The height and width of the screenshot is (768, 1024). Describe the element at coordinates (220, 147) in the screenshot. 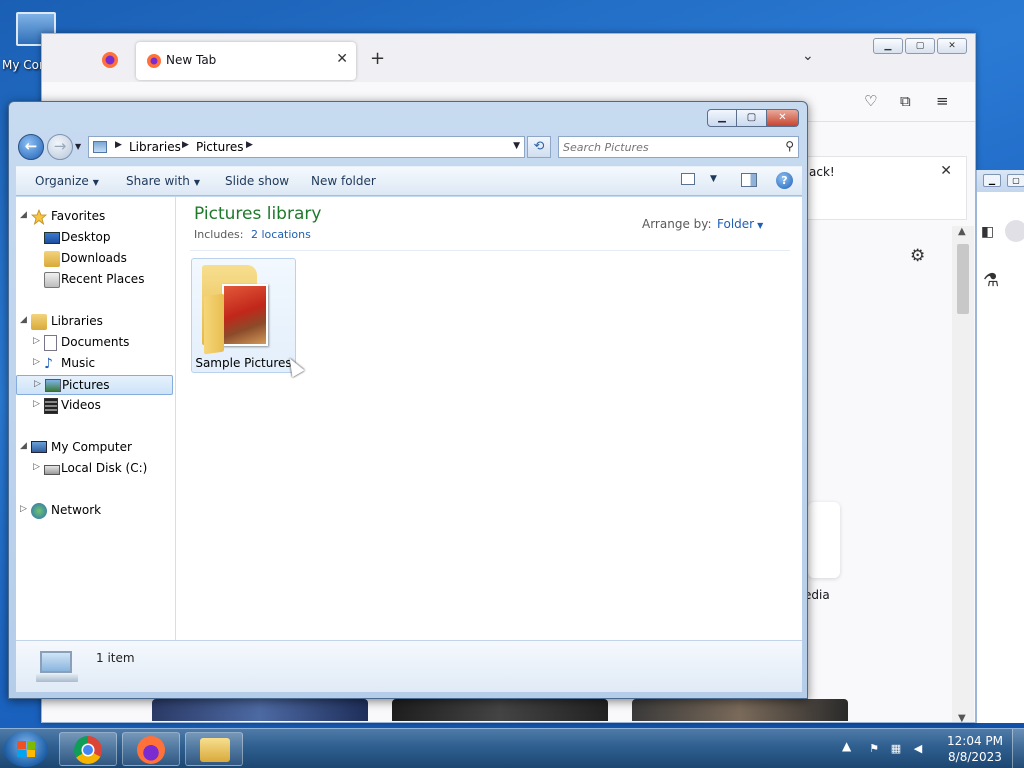

I see `breadcrumb-pictures: Pictures` at that location.